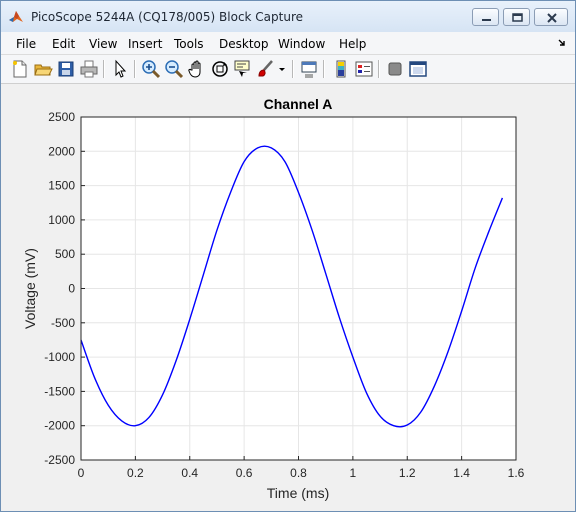  Describe the element at coordinates (26, 44) in the screenshot. I see `menu-file: File` at that location.